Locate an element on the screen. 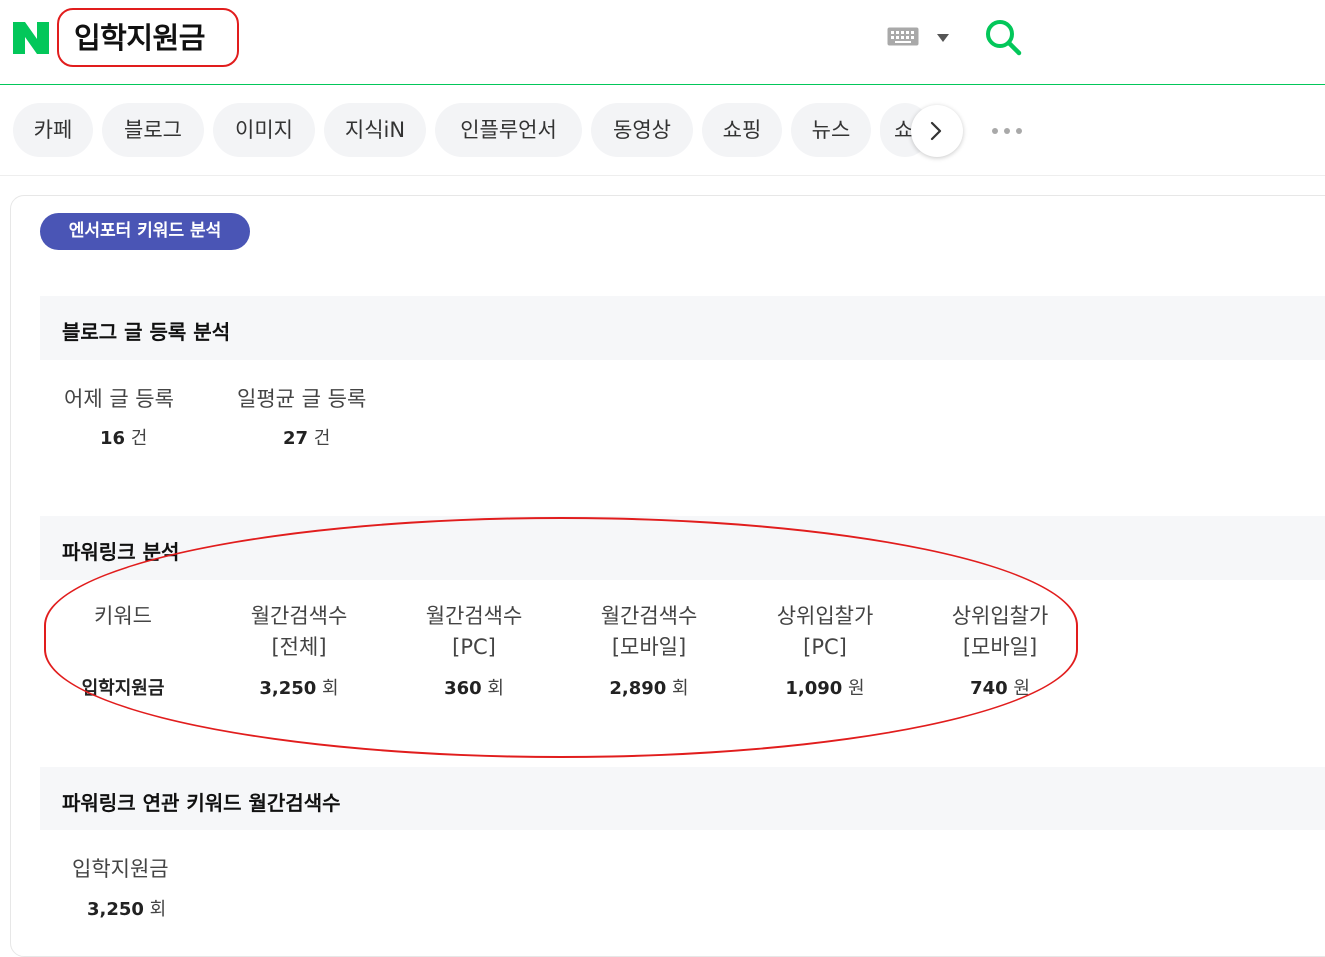 This screenshot has height=957, width=1325. tab-scroll-next-button is located at coordinates (937, 131).